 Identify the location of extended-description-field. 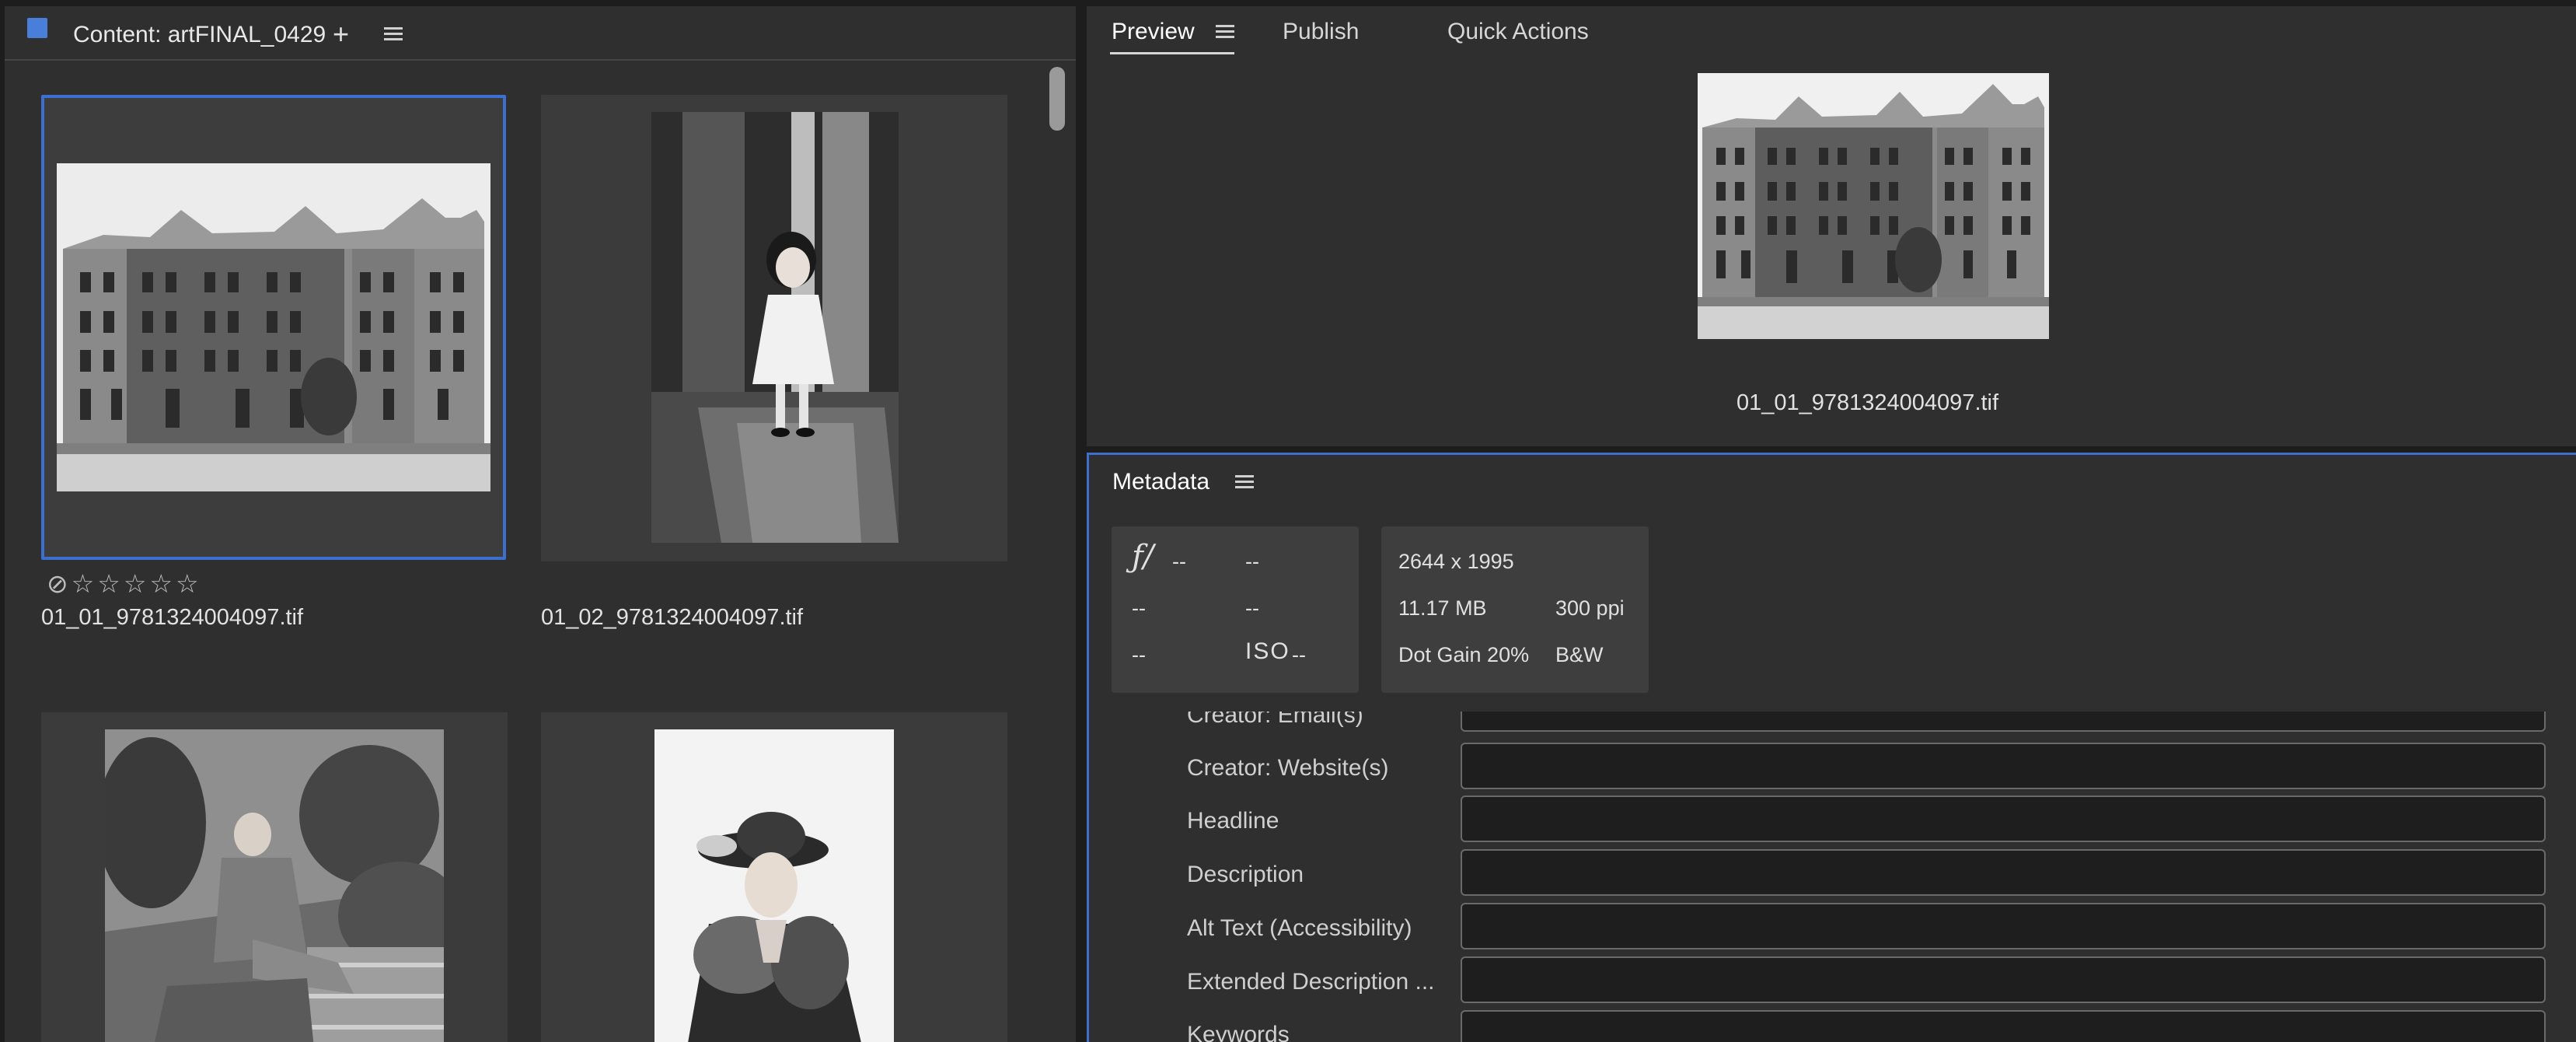
(2004, 979).